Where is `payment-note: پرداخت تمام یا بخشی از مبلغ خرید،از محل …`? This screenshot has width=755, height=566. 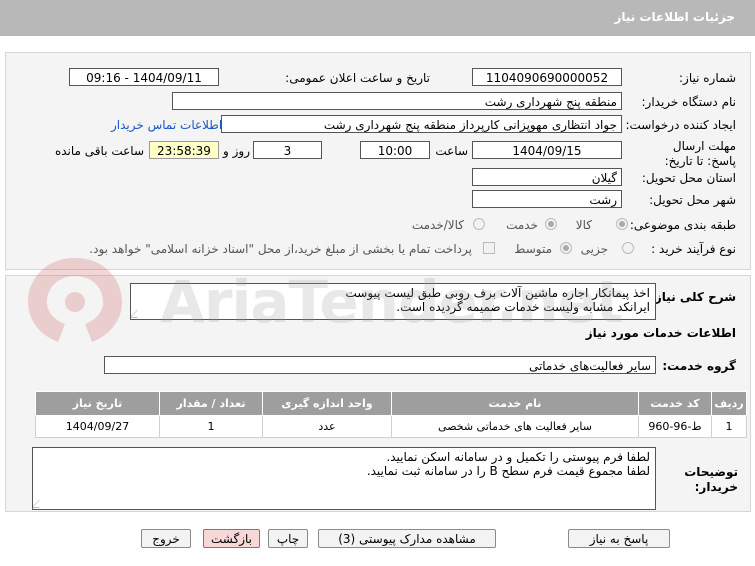 payment-note: پرداخت تمام یا بخشی از مبلغ خرید،از محل … is located at coordinates (280, 249).